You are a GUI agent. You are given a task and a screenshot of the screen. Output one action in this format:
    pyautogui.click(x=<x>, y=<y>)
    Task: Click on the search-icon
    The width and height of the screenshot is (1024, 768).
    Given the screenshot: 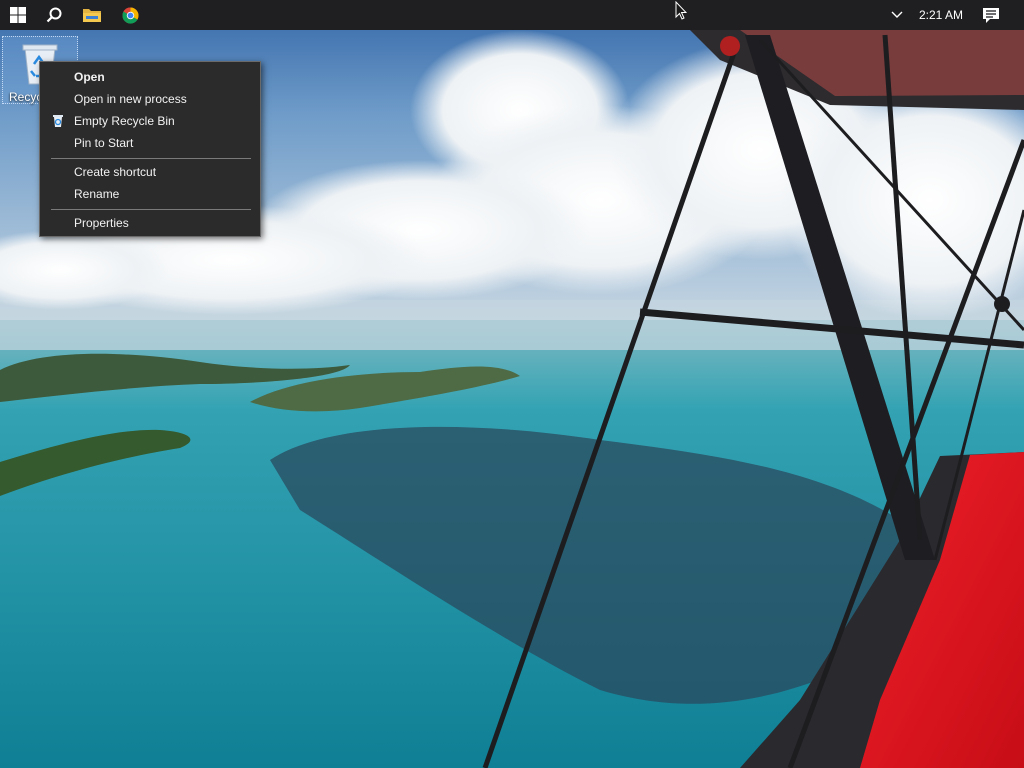 What is the action you would take?
    pyautogui.click(x=54, y=15)
    